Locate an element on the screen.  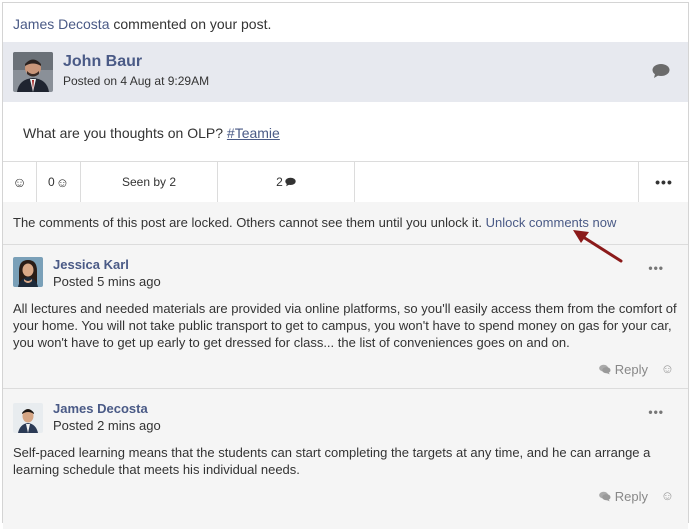
more-dots-icon: ••• is located at coordinates (664, 182).